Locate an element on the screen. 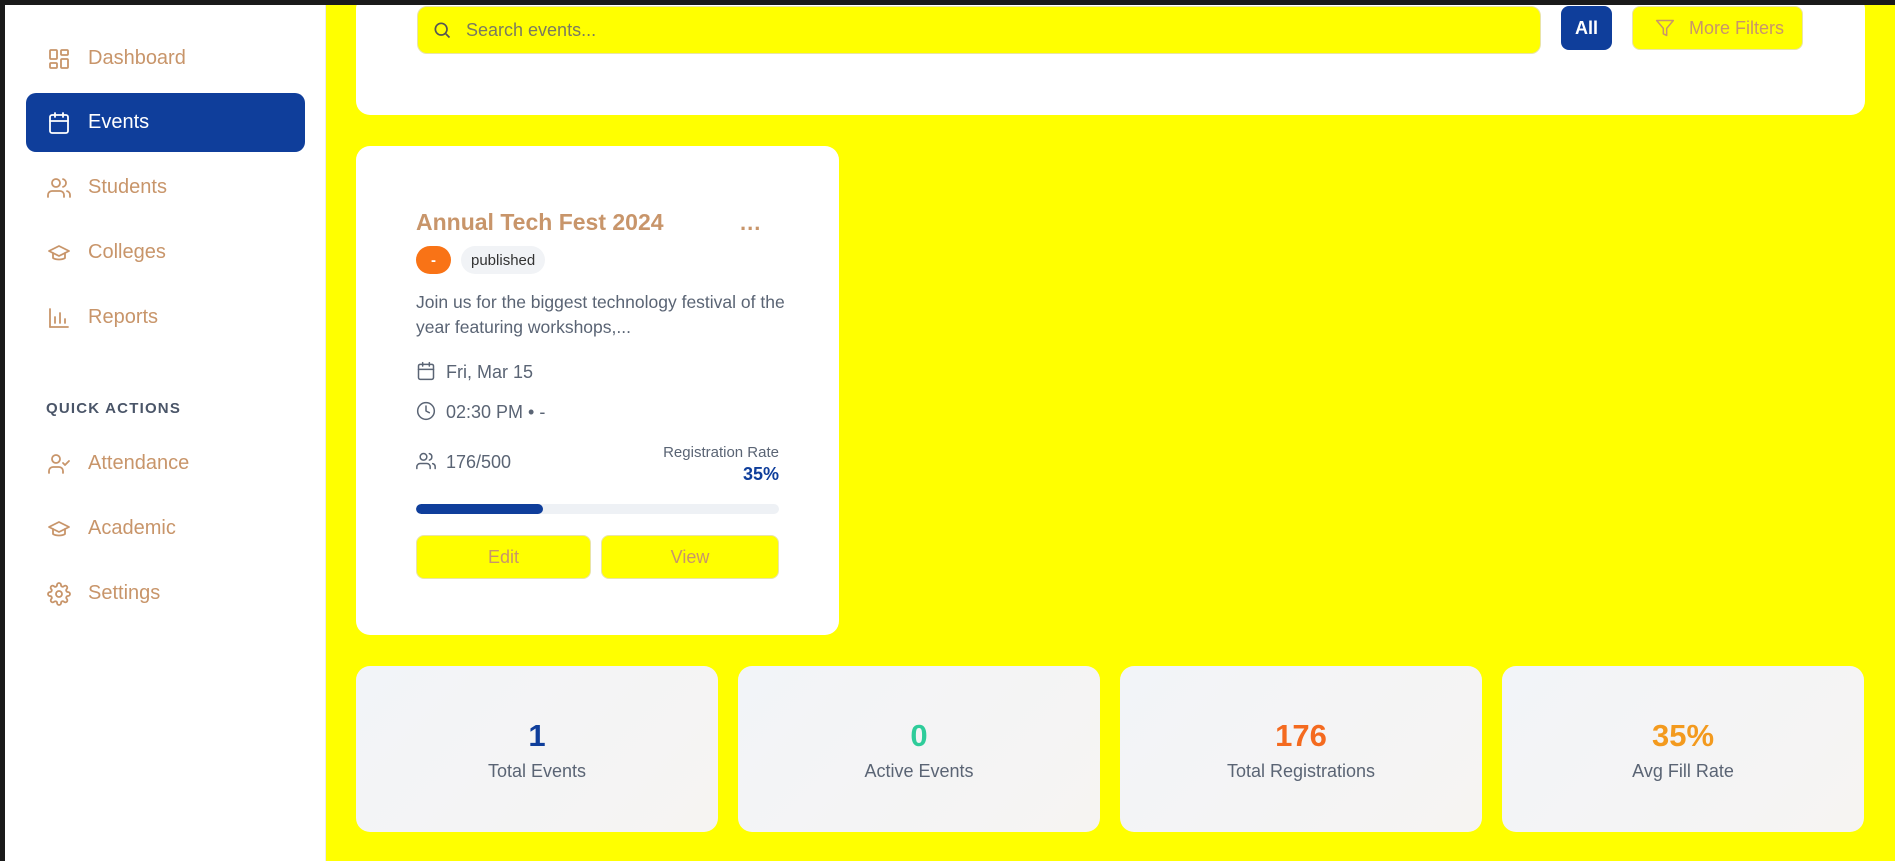  sidebar-item-label: Dashboard is located at coordinates (137, 58).